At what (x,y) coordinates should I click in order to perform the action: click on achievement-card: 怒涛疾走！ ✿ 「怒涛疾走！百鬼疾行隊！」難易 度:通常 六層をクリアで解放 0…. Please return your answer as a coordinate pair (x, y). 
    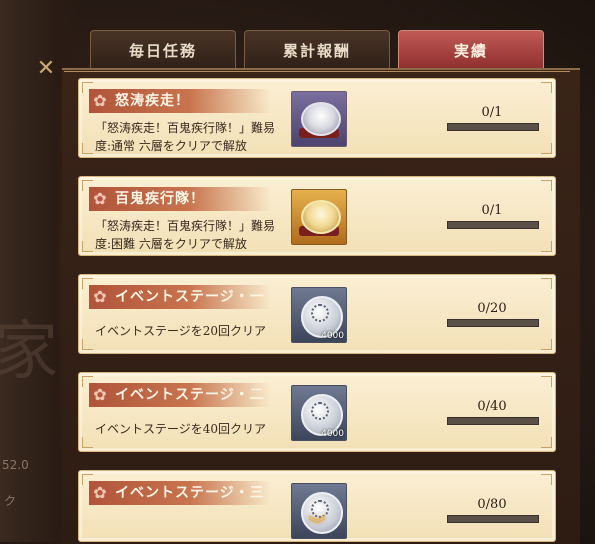
    Looking at the image, I should click on (317, 118).